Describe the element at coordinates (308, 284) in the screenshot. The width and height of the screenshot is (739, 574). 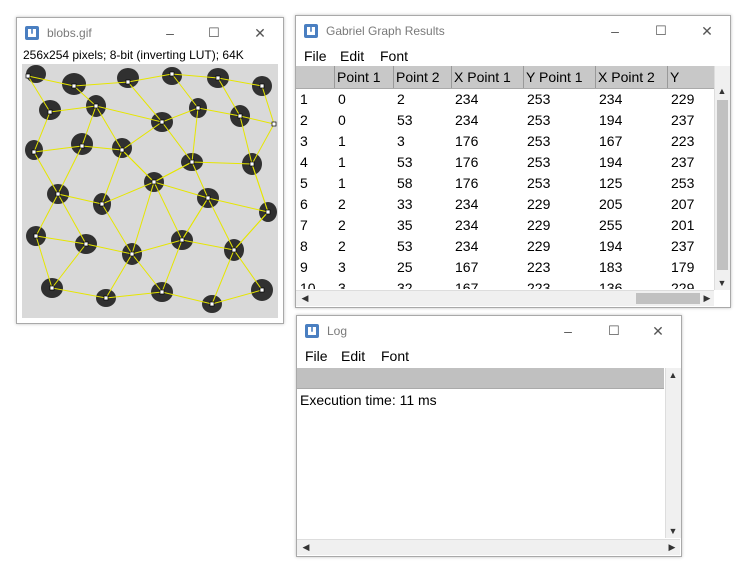
I see `row-index: 10` at that location.